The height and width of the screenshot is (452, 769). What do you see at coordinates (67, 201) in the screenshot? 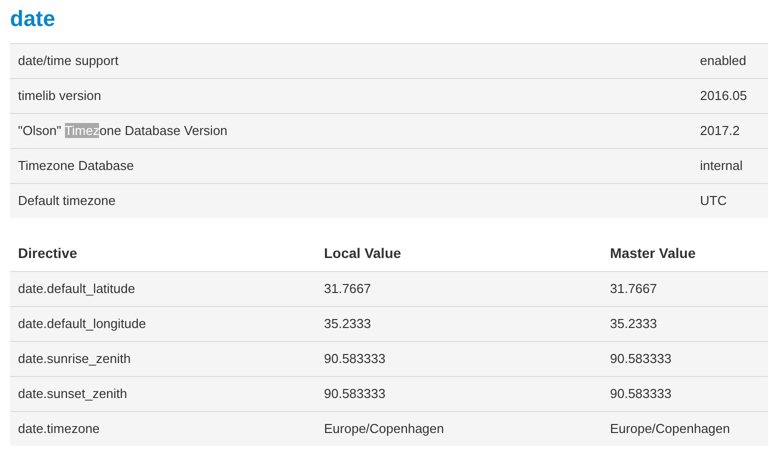
I see `info-label: Default timezone` at bounding box center [67, 201].